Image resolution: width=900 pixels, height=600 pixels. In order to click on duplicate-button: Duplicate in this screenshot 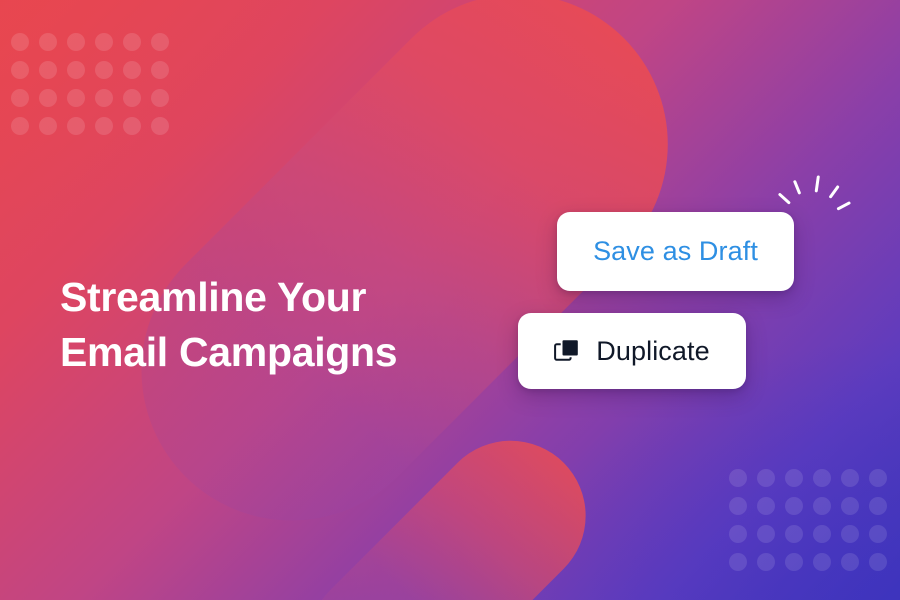, I will do `click(632, 351)`.